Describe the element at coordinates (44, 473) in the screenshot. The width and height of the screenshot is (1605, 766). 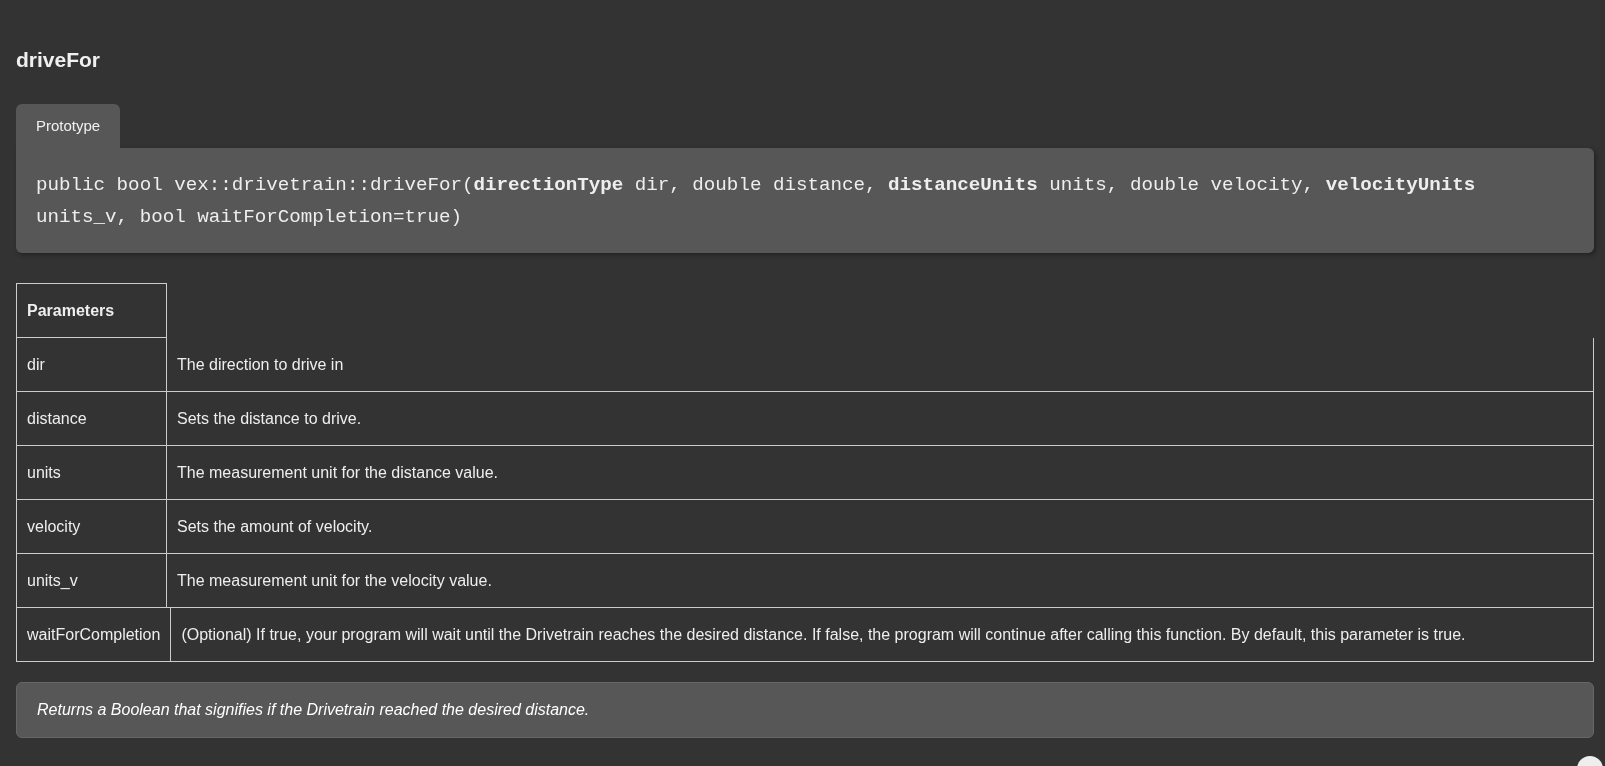
I see `table-cell-text: units` at that location.